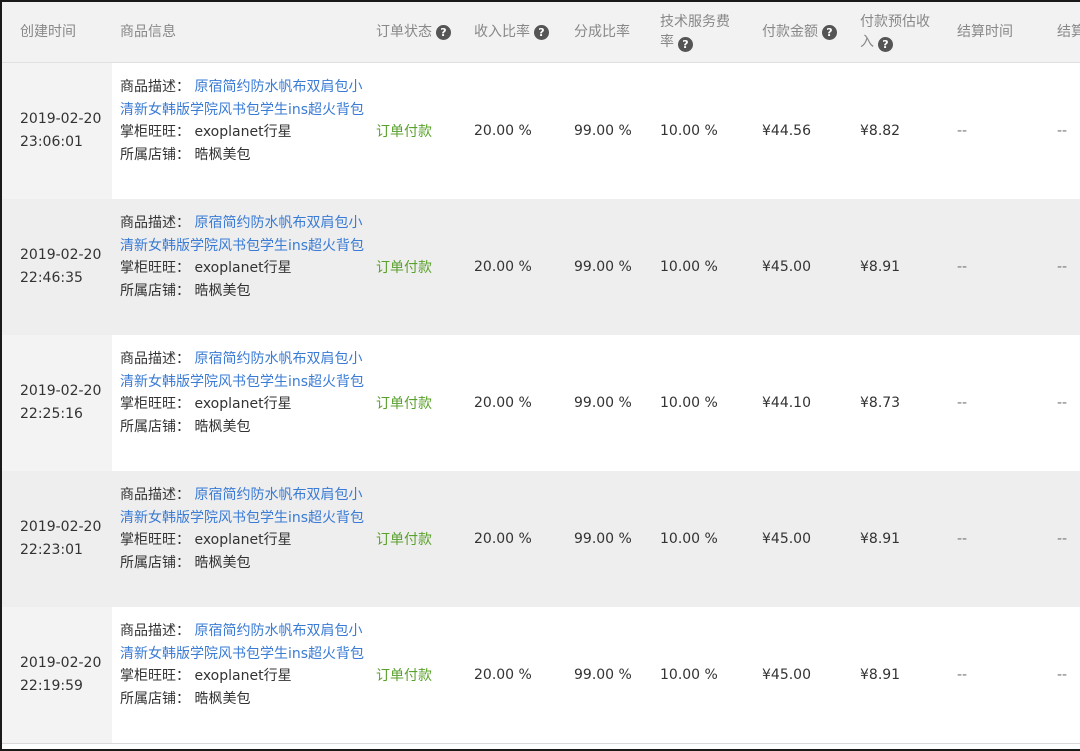 This screenshot has width=1080, height=751. What do you see at coordinates (502, 32) in the screenshot?
I see `header-income-rate-label: 收入比率` at bounding box center [502, 32].